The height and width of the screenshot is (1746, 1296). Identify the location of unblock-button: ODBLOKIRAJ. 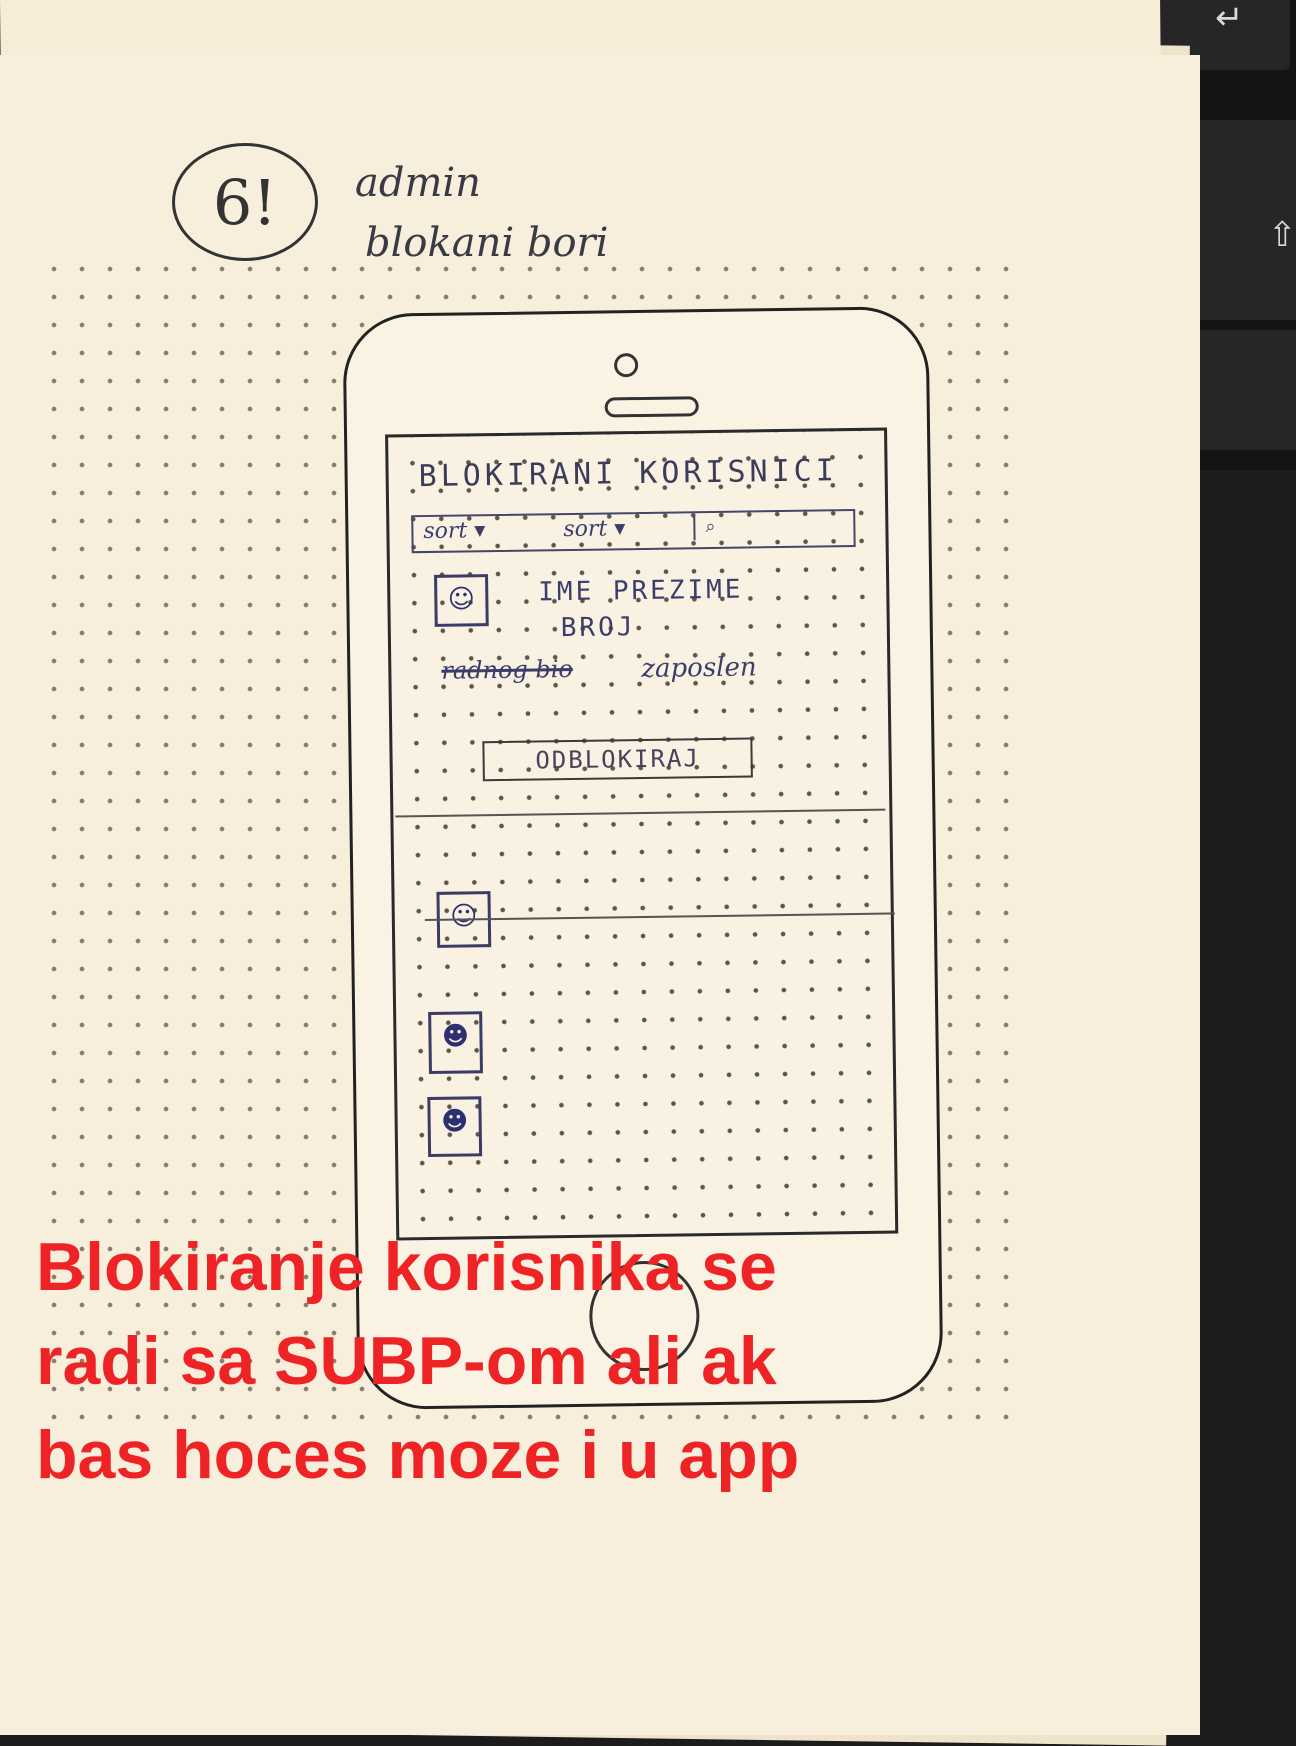
(617, 759).